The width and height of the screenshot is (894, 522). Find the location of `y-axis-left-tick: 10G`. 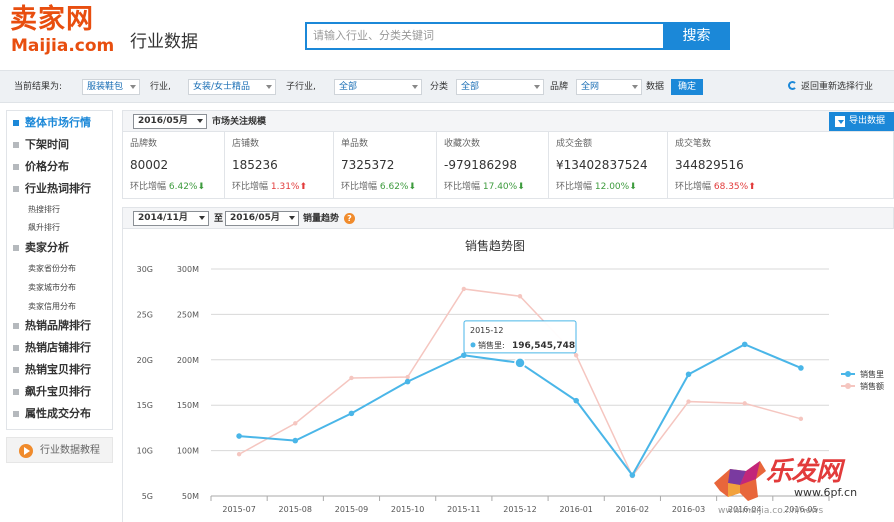

y-axis-left-tick: 10G is located at coordinates (145, 451).